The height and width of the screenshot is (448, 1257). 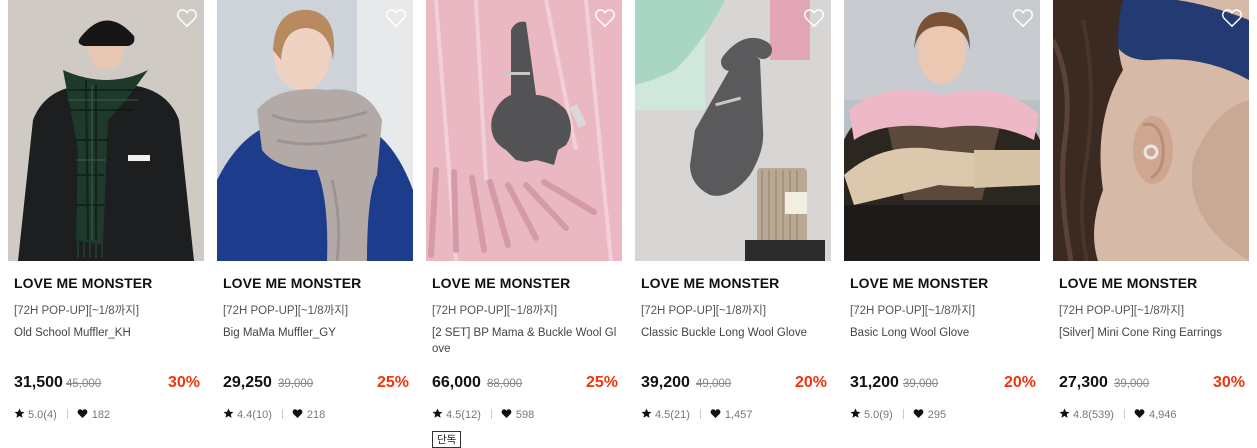 What do you see at coordinates (738, 415) in the screenshot?
I see `likes-count: 1,457` at bounding box center [738, 415].